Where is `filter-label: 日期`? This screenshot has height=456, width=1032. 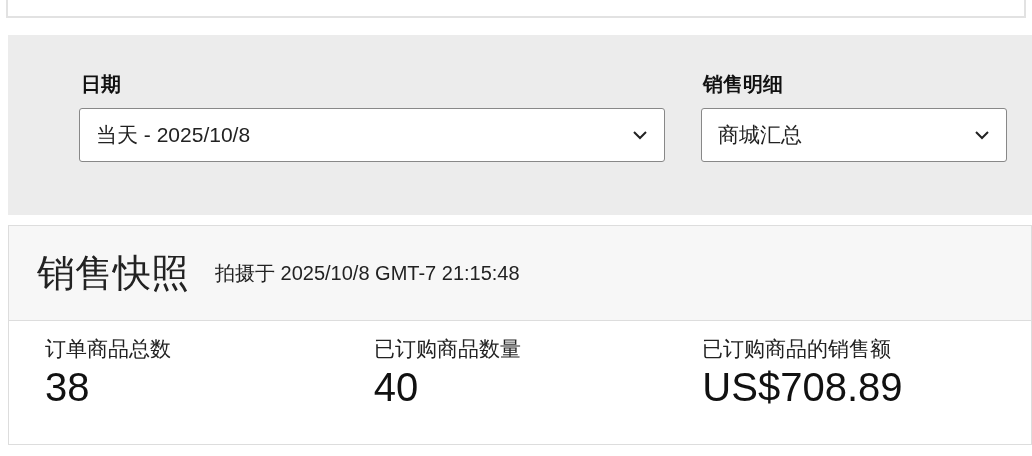
filter-label: 日期 is located at coordinates (101, 84).